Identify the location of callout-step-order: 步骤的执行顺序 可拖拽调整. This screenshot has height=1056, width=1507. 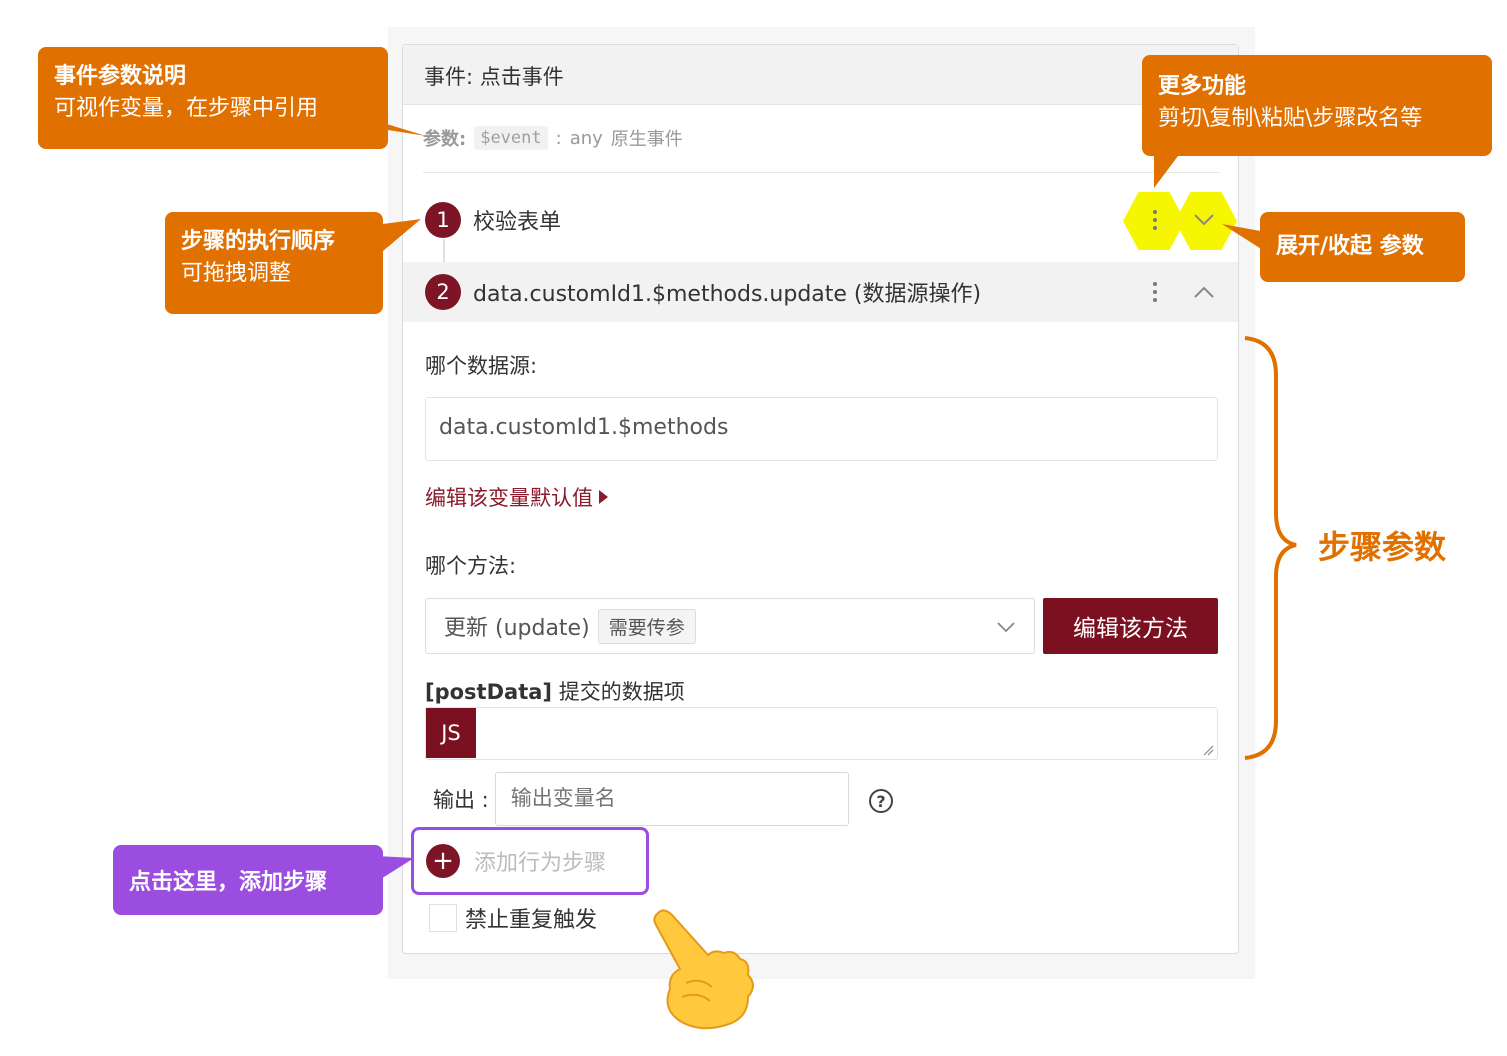
(274, 263).